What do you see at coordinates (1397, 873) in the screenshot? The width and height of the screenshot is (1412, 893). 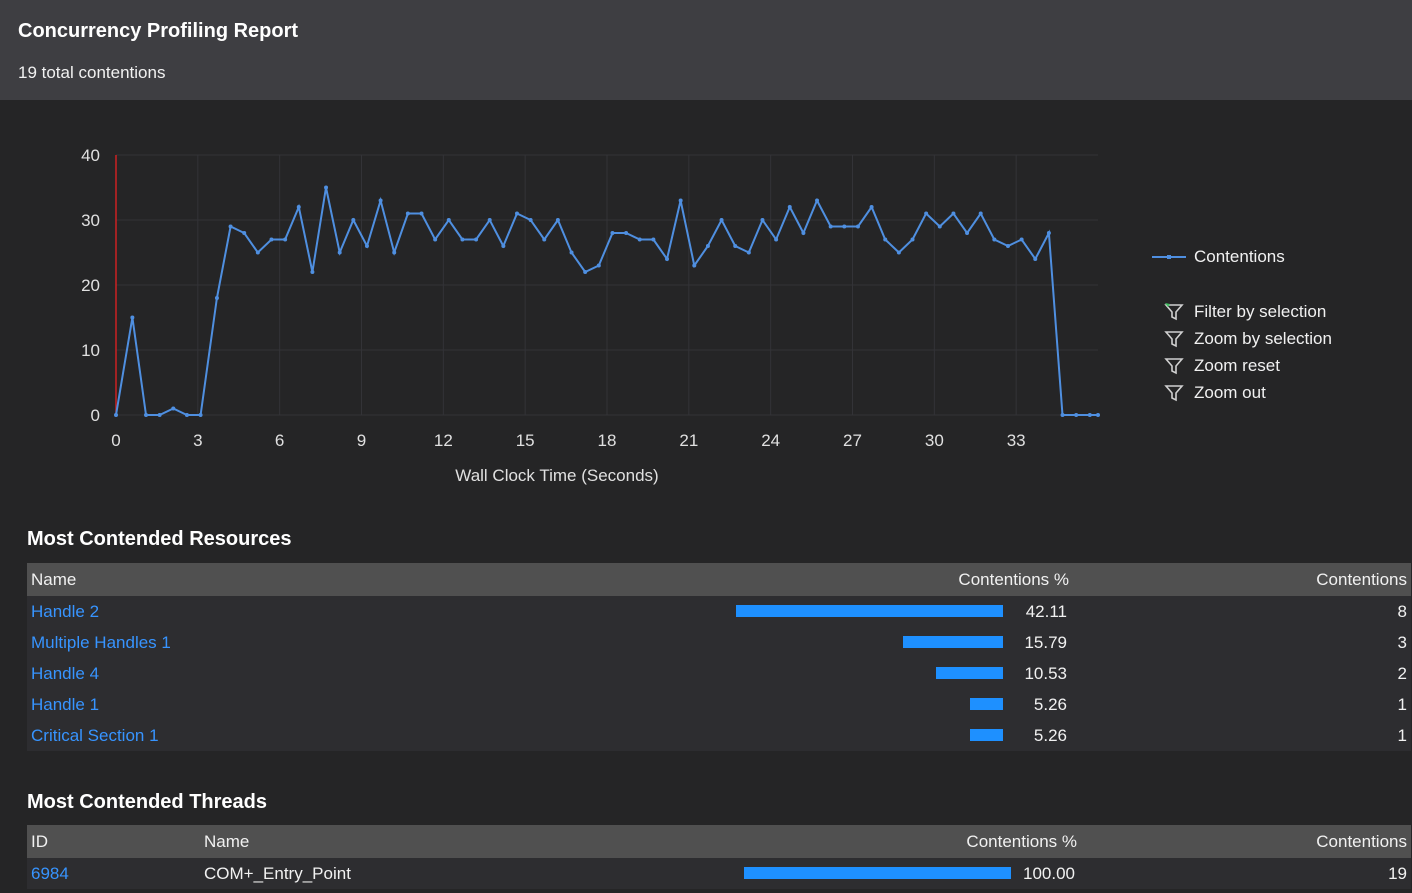 I see `contentions-count: 19` at bounding box center [1397, 873].